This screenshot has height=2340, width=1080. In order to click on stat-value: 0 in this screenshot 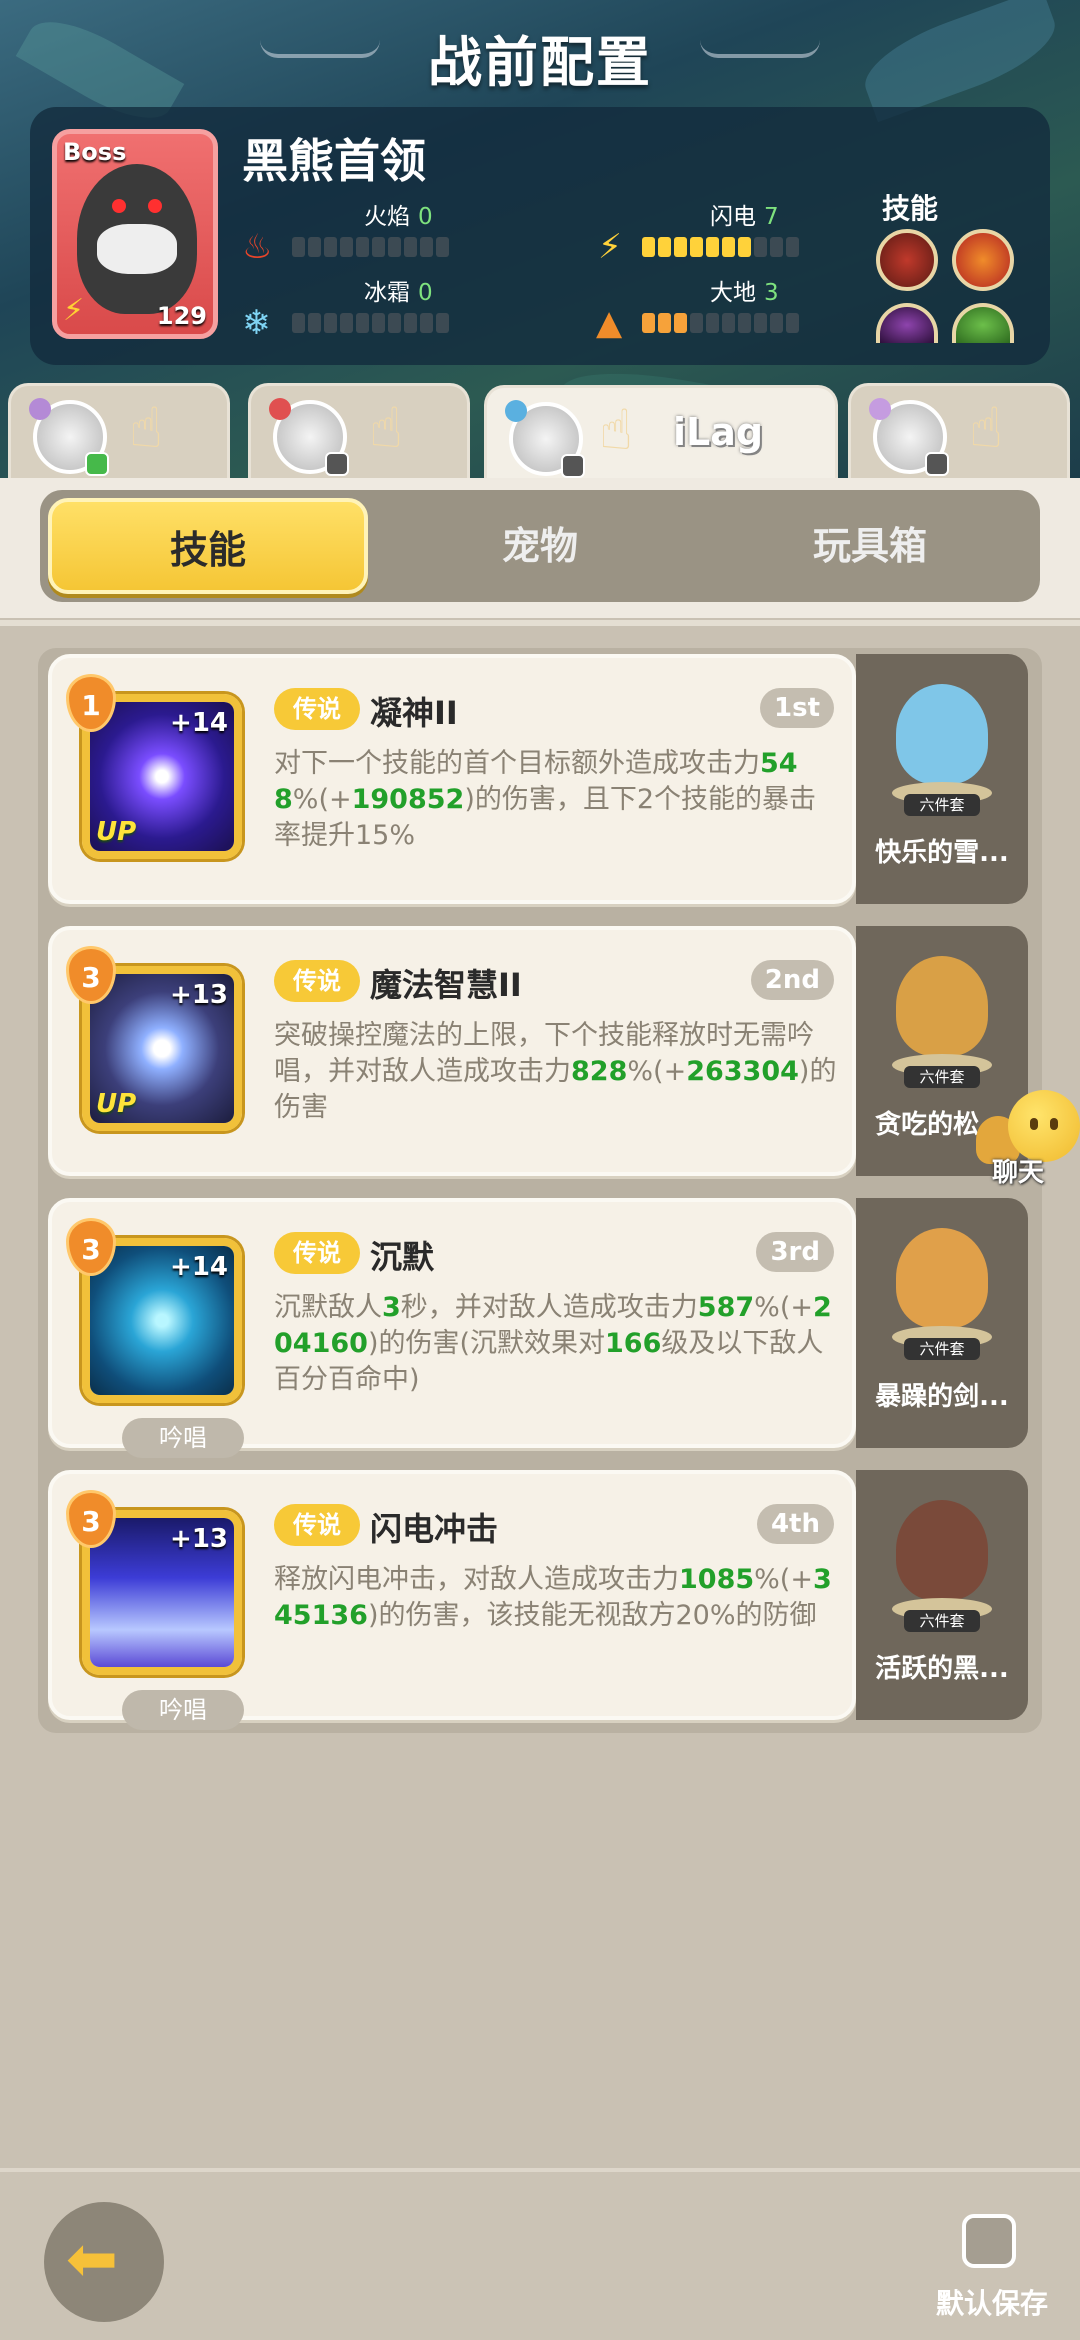, I will do `click(425, 293)`.